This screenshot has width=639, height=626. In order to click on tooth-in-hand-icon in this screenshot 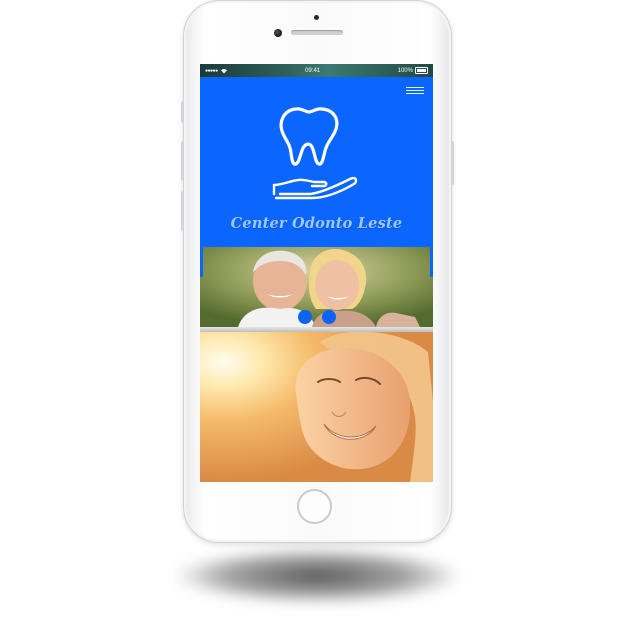, I will do `click(315, 153)`.